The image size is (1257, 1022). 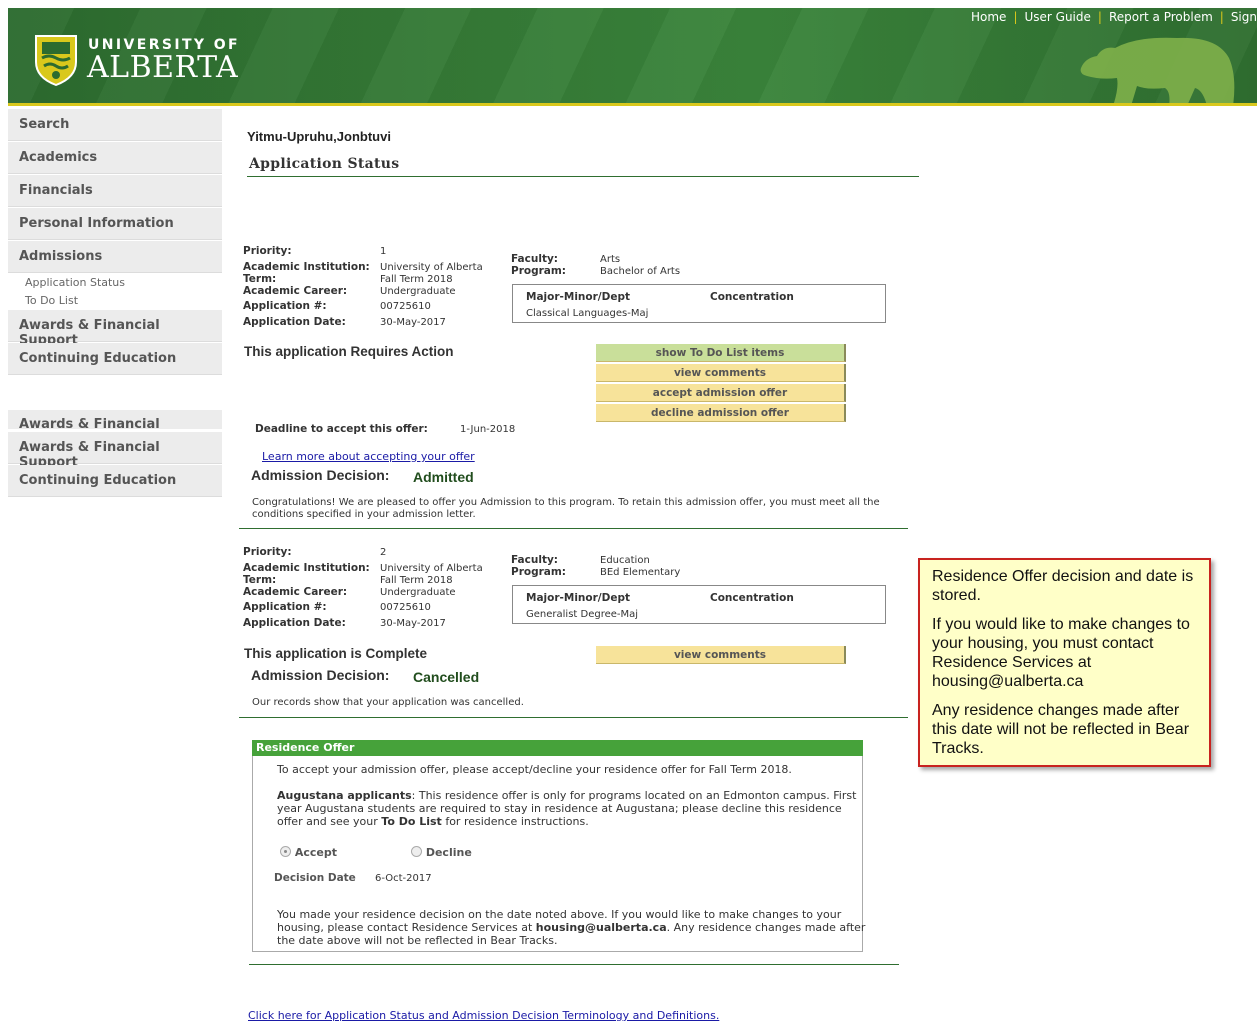 What do you see at coordinates (752, 598) in the screenshot?
I see `concentration-header-2: Concentration` at bounding box center [752, 598].